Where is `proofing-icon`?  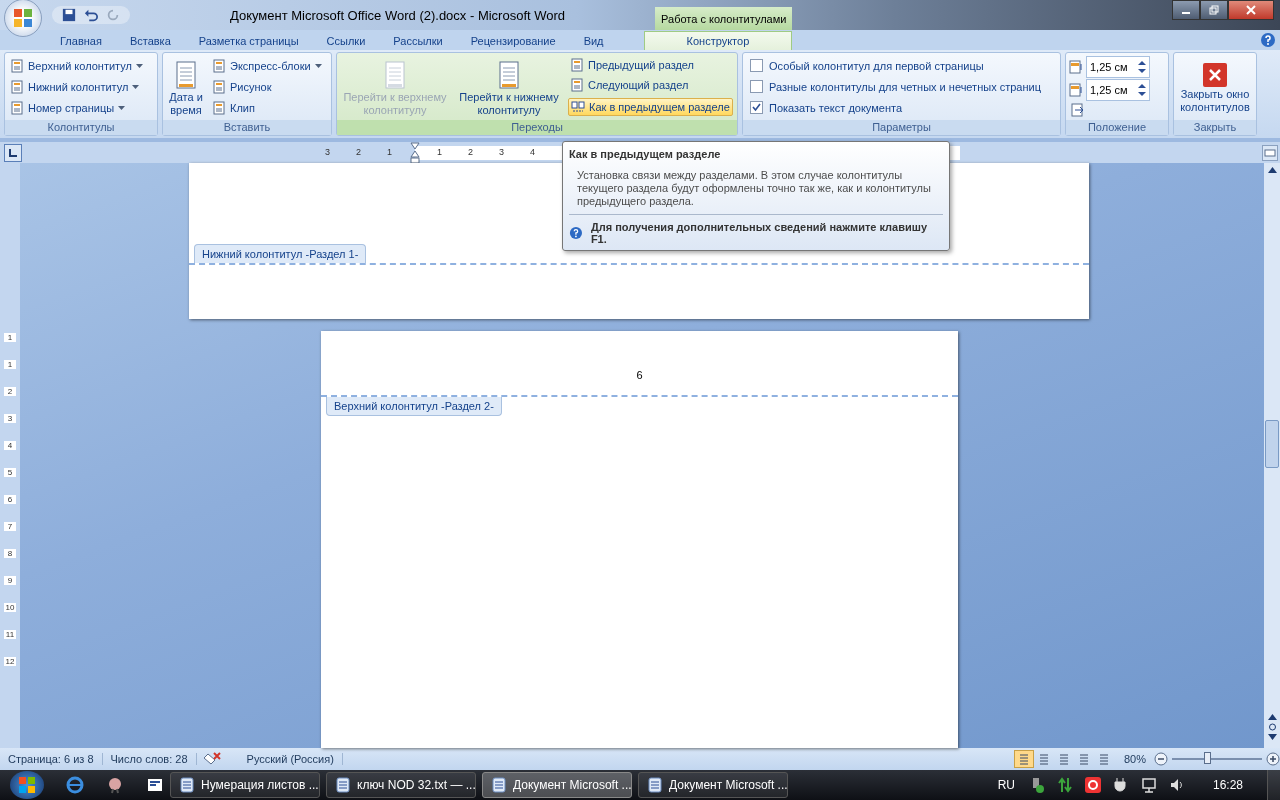 proofing-icon is located at coordinates (211, 759).